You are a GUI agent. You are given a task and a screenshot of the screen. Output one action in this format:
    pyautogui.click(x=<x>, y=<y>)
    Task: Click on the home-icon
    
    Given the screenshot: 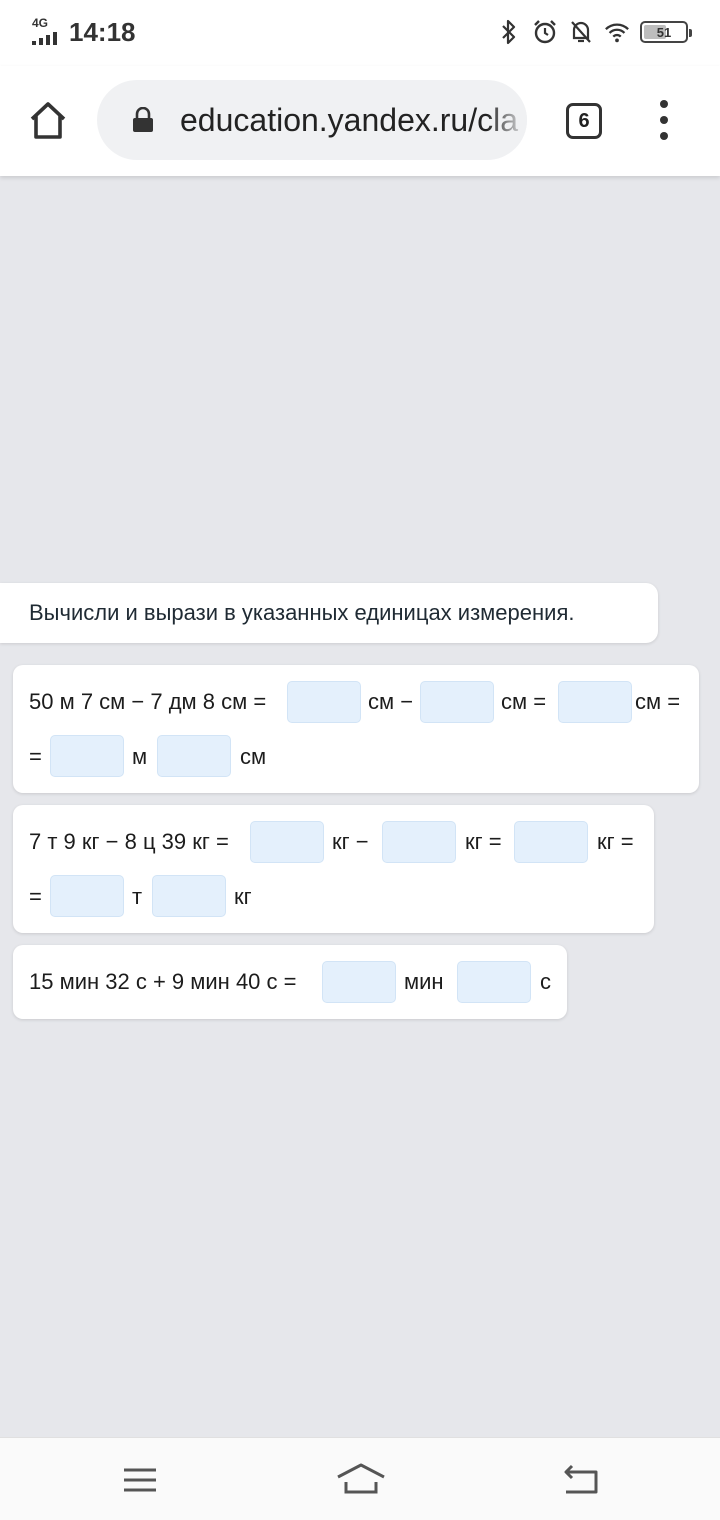 What is the action you would take?
    pyautogui.click(x=48, y=120)
    